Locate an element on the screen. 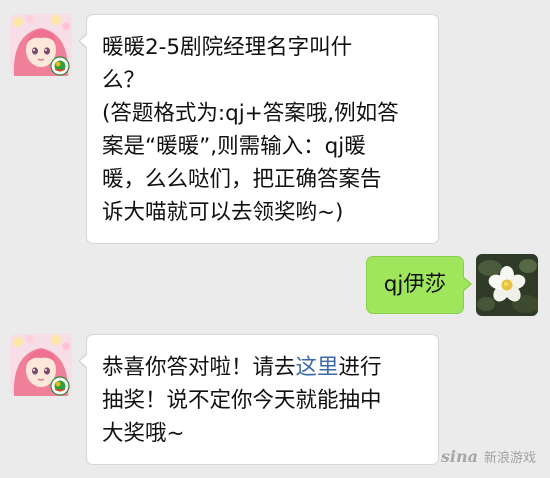  message-text-line: 大奖哦~ is located at coordinates (143, 433).